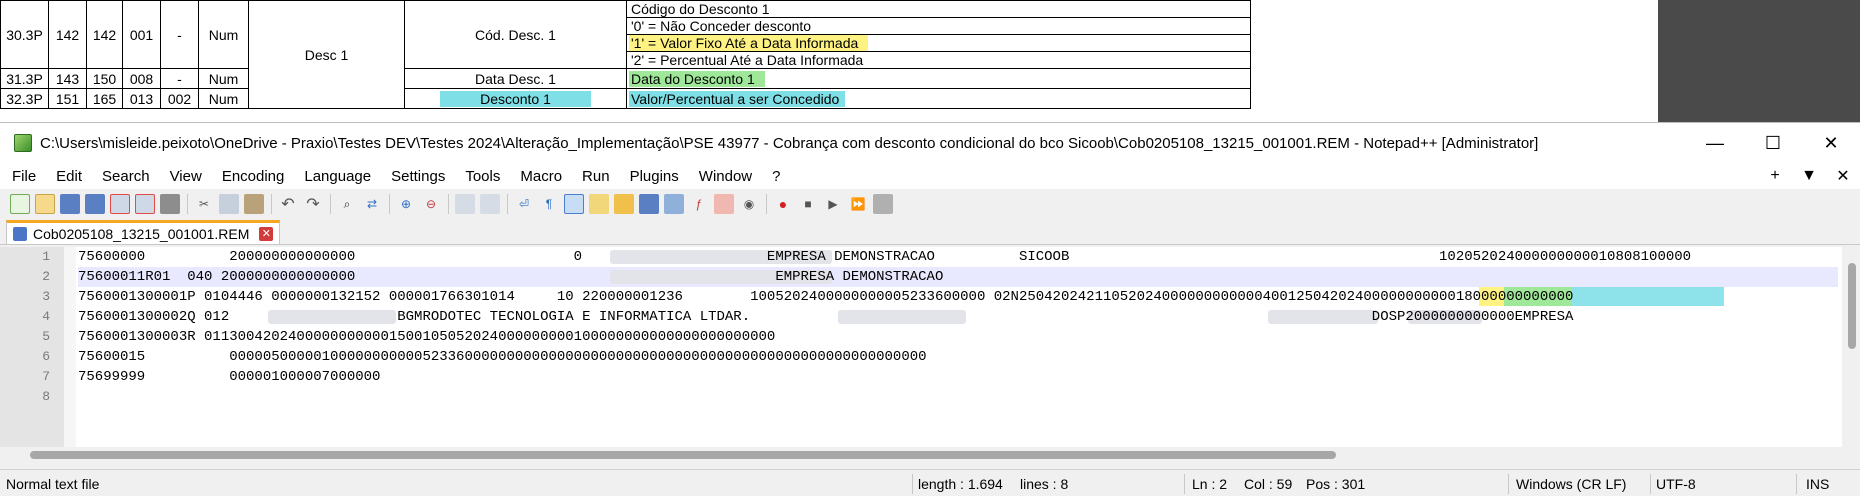 The width and height of the screenshot is (1860, 496). I want to click on fim-cell: 165, so click(104, 98).